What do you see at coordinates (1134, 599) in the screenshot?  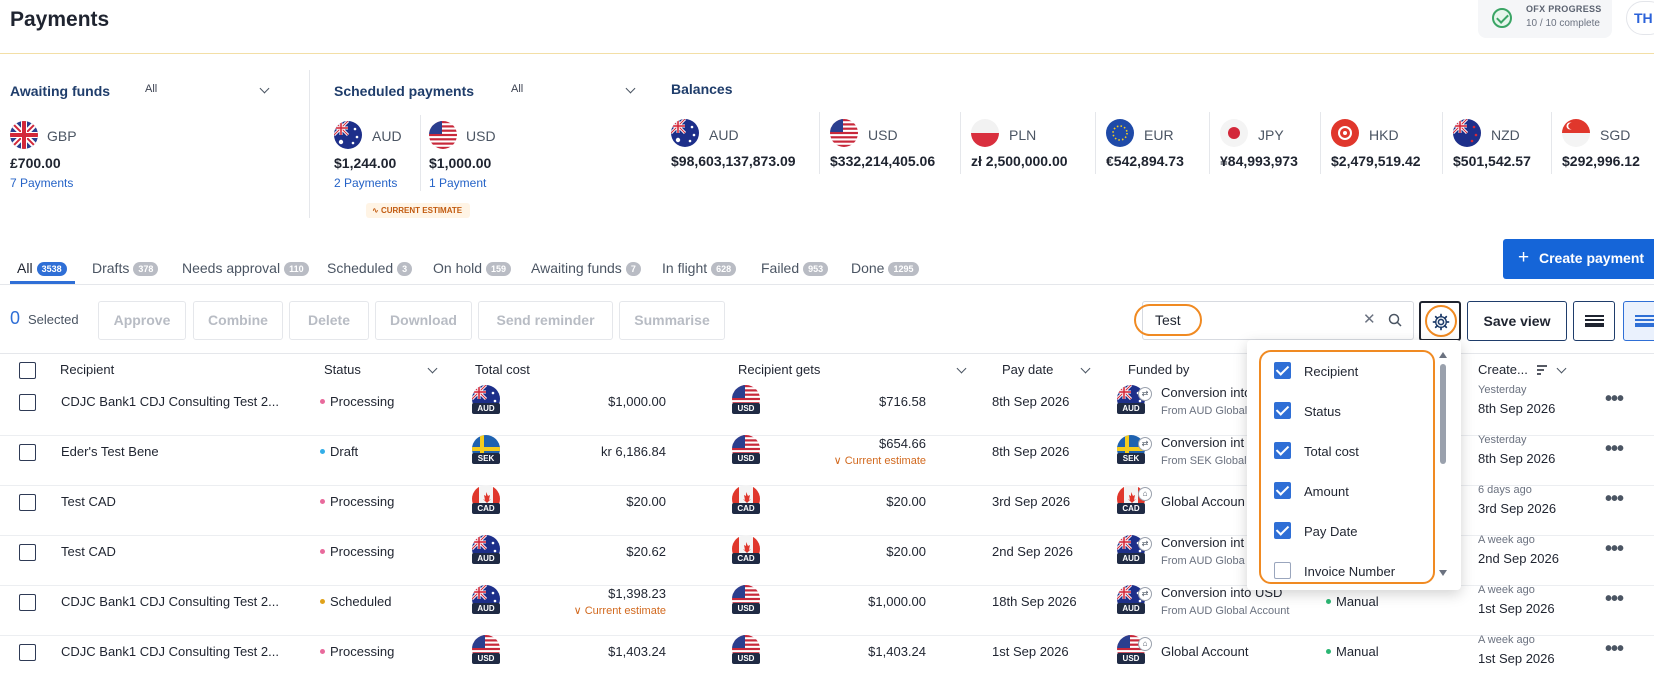 I see `currency-aud-icon: AUD ⇄` at bounding box center [1134, 599].